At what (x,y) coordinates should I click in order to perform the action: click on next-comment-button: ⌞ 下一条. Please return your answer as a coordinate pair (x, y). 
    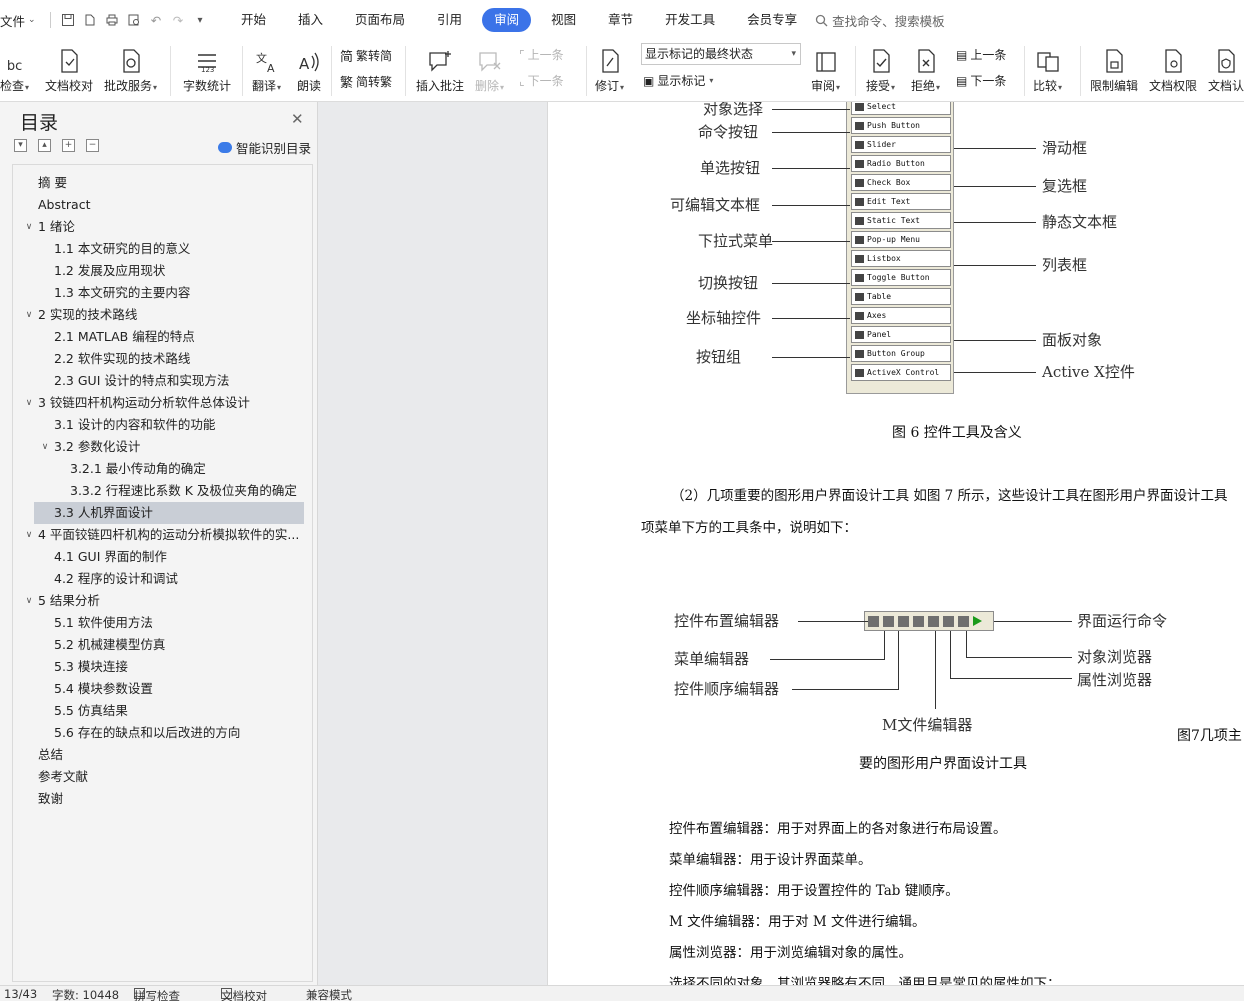
    Looking at the image, I should click on (541, 80).